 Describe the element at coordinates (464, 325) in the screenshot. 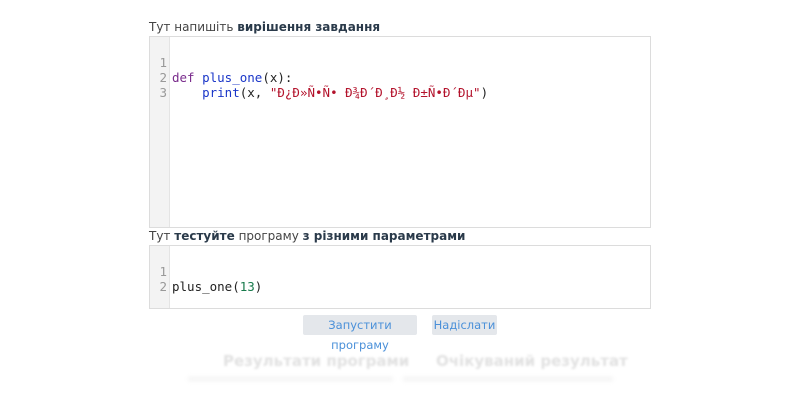

I see `submit-button: Надіслати` at that location.